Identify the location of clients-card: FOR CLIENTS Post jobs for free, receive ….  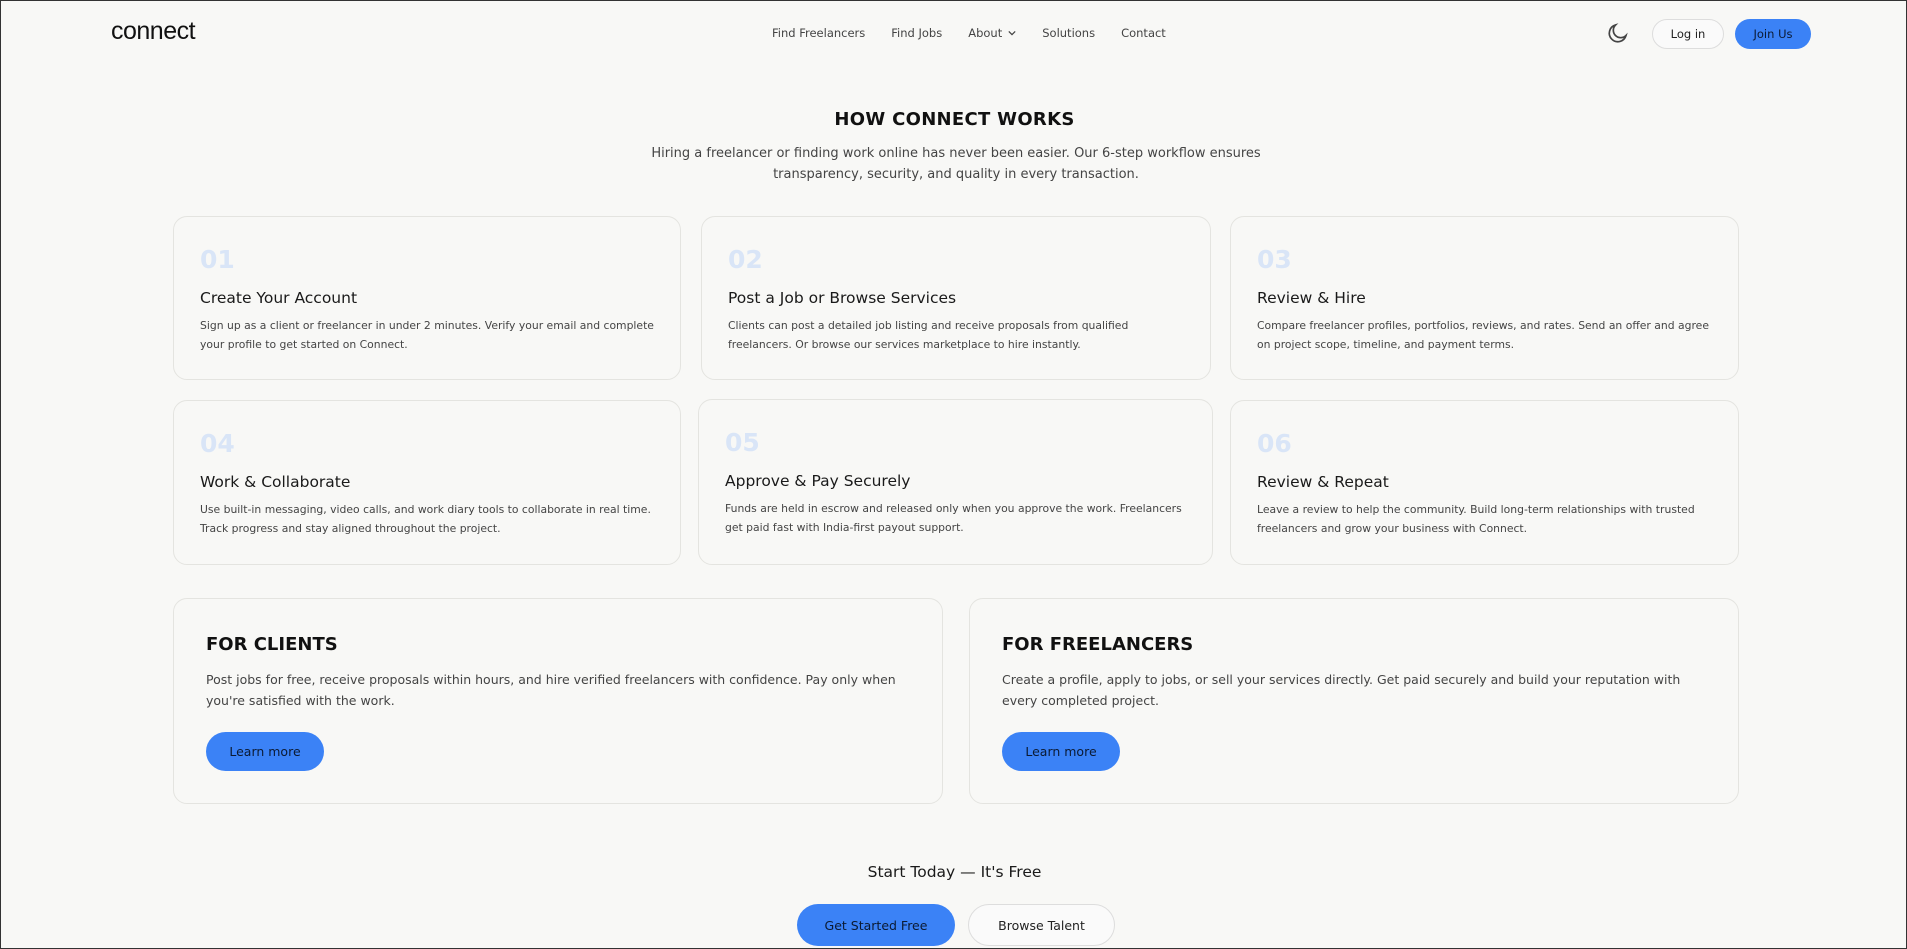
(558, 701).